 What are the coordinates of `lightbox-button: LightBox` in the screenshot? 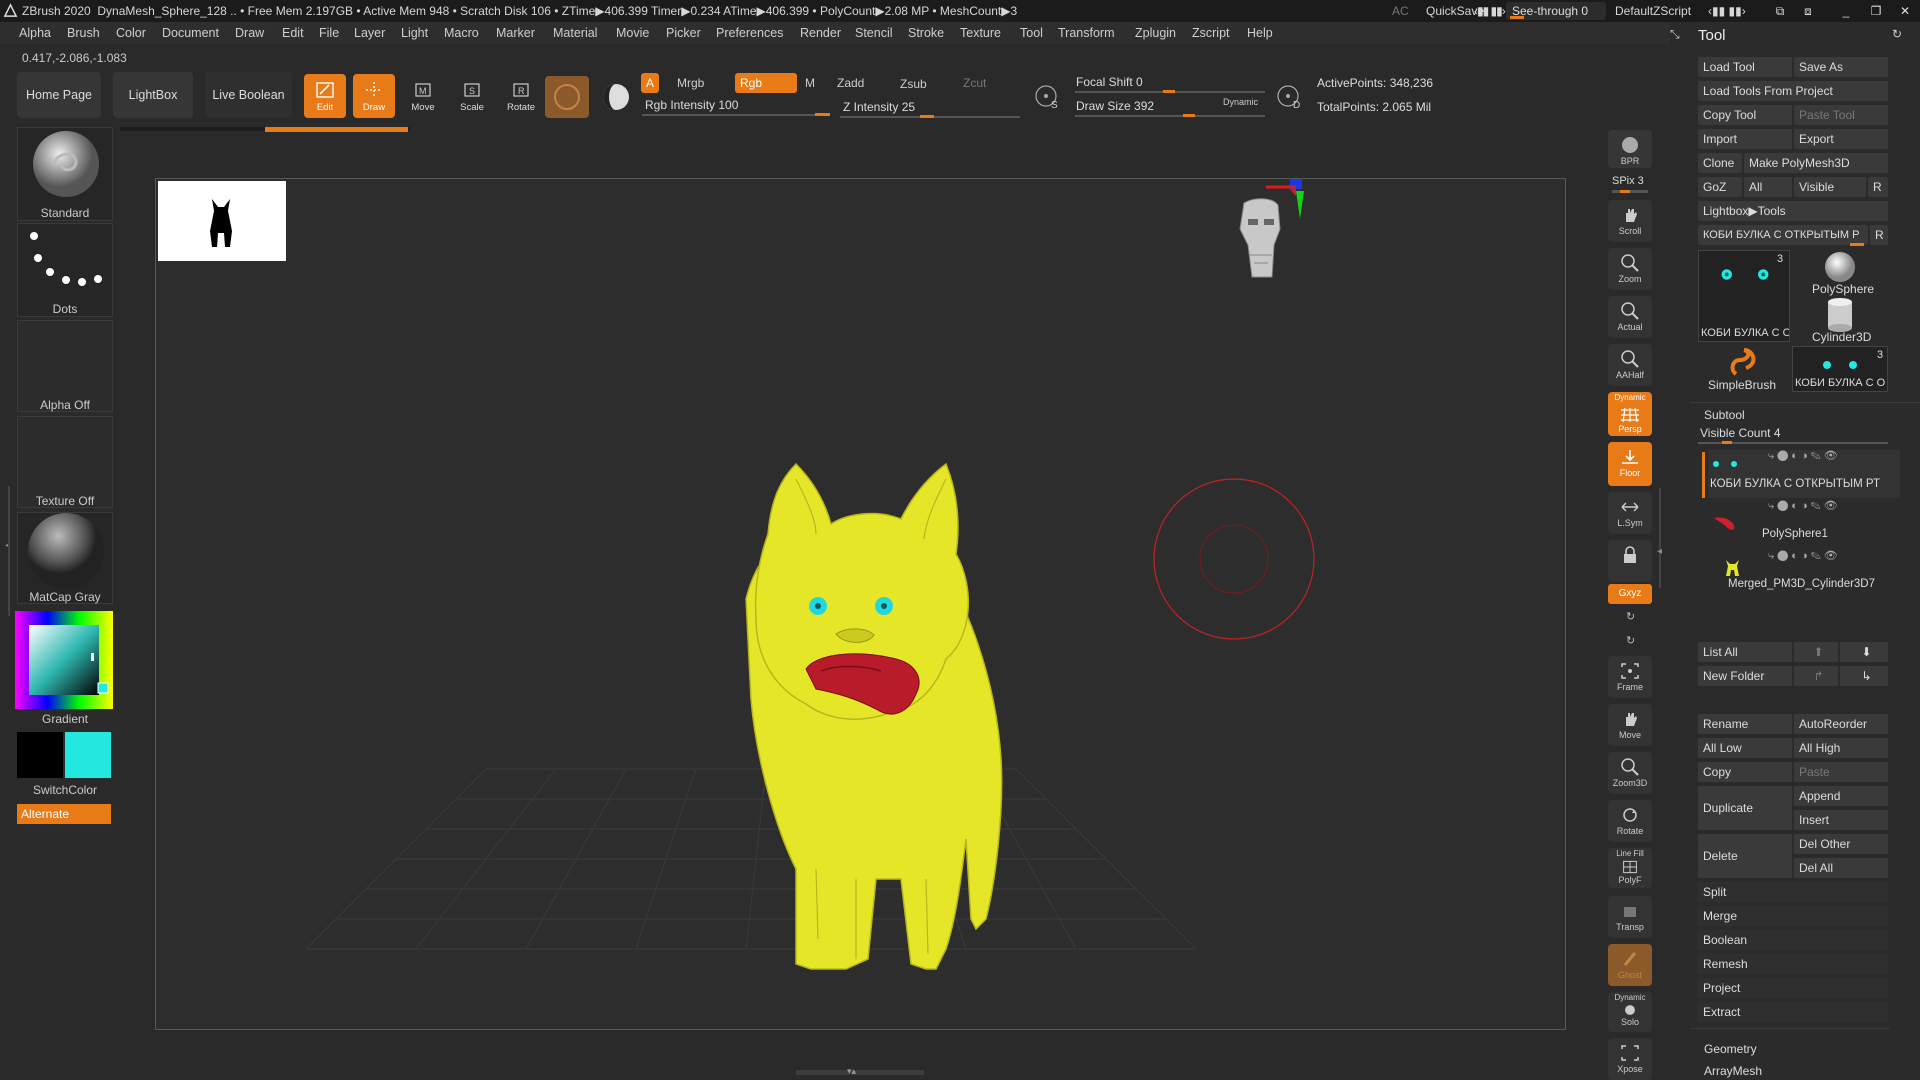 It's located at (153, 95).